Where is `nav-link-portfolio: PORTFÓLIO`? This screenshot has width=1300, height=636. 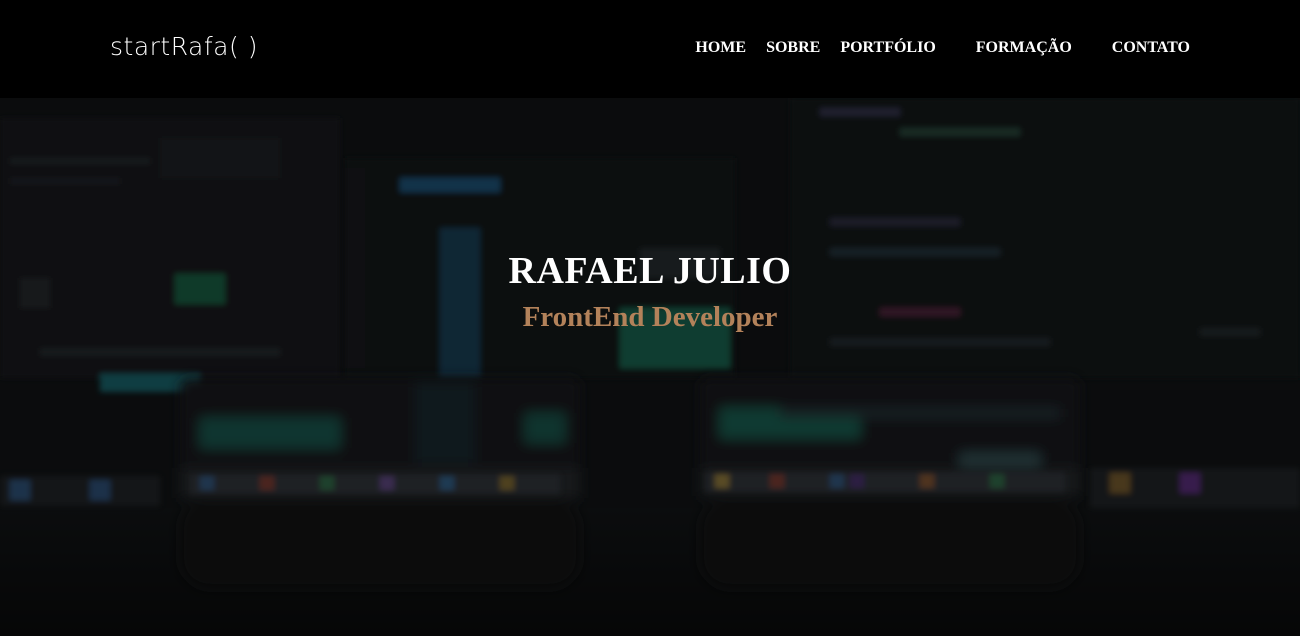 nav-link-portfolio: PORTFÓLIO is located at coordinates (887, 48).